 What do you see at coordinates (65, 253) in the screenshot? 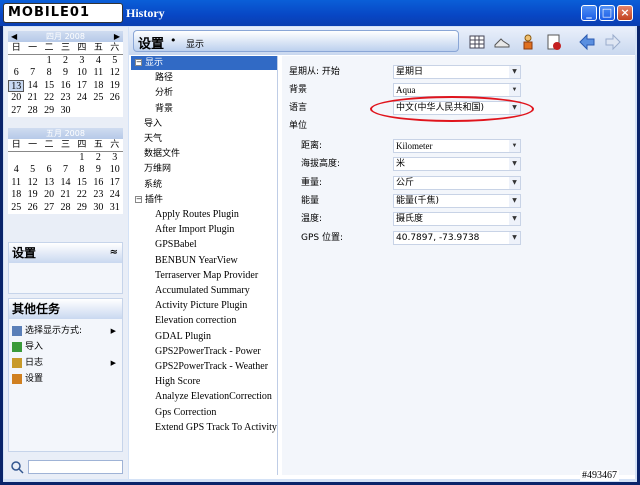
I see `settings-panel-header: 设置 ≈` at bounding box center [65, 253].